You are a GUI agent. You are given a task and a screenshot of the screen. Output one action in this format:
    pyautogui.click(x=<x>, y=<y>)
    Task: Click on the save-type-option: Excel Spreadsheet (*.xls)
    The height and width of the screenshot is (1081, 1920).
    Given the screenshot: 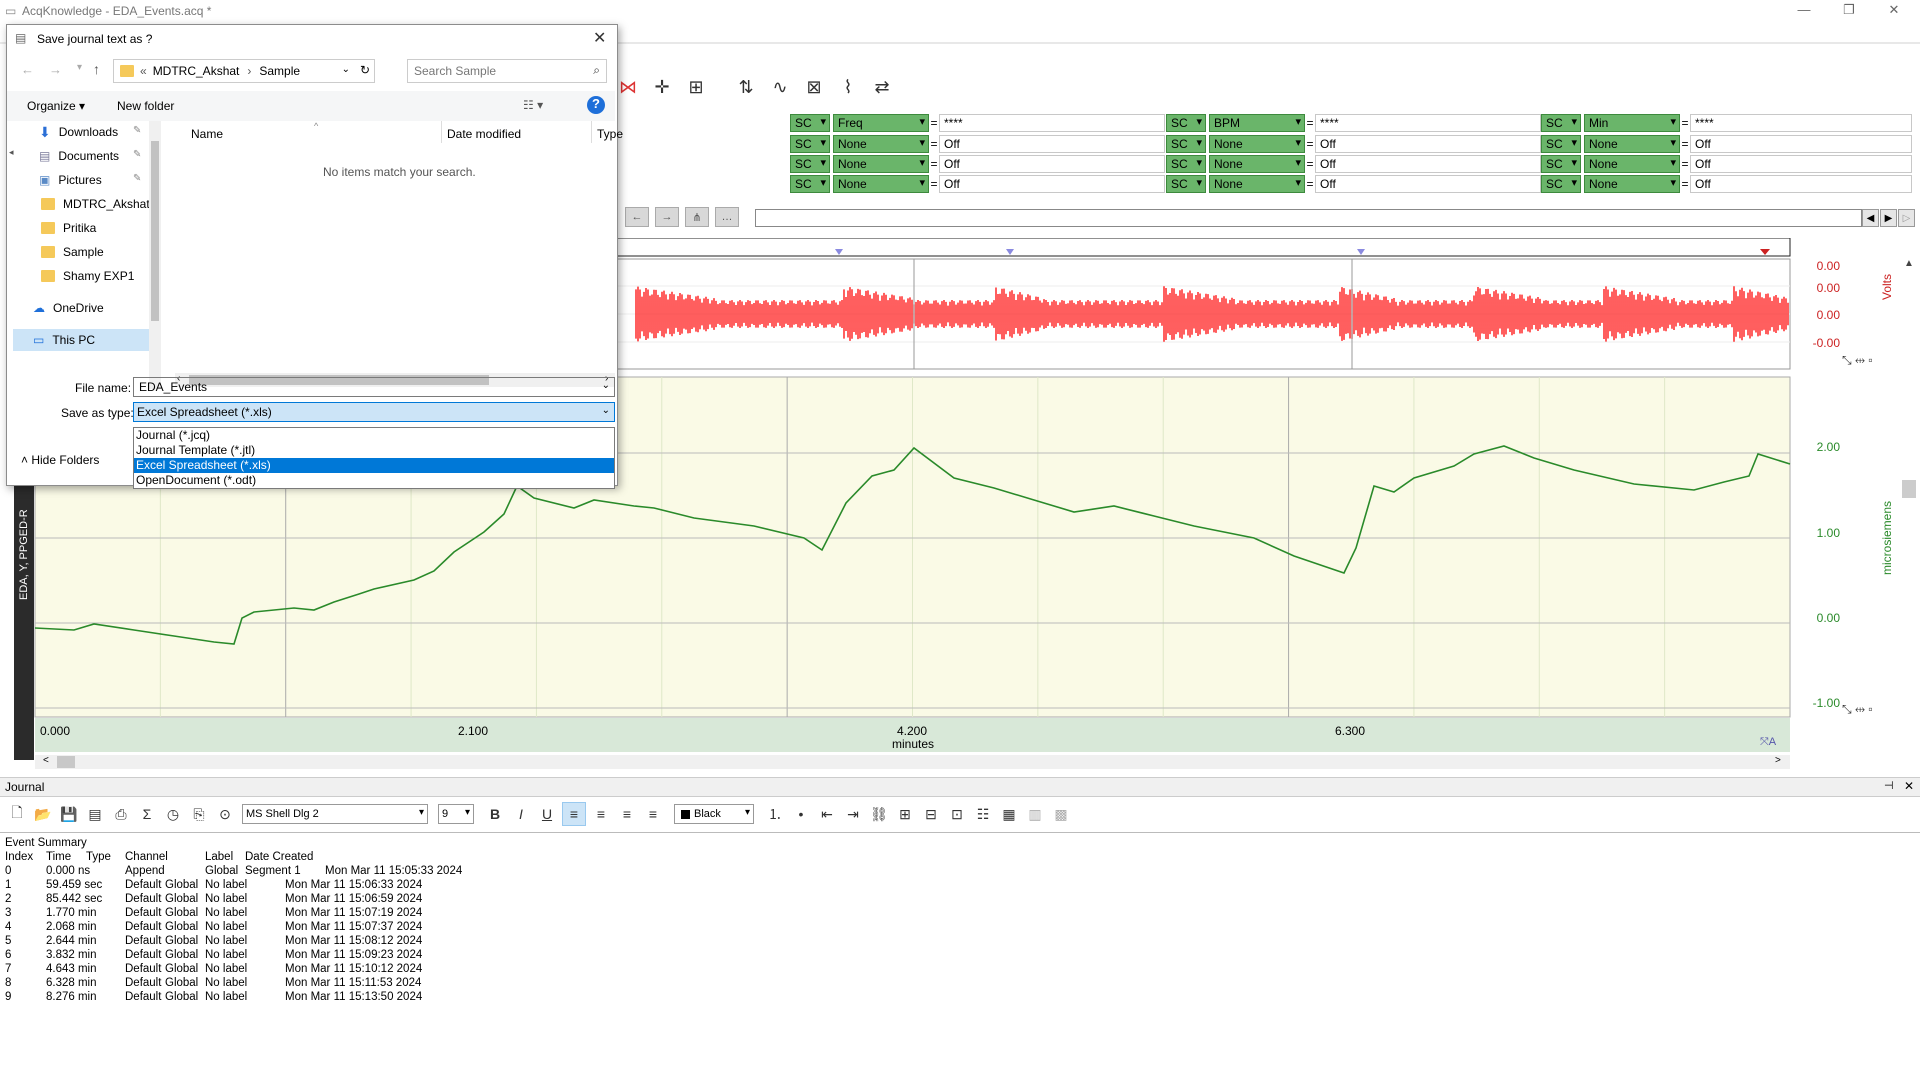 What is the action you would take?
    pyautogui.click(x=374, y=465)
    